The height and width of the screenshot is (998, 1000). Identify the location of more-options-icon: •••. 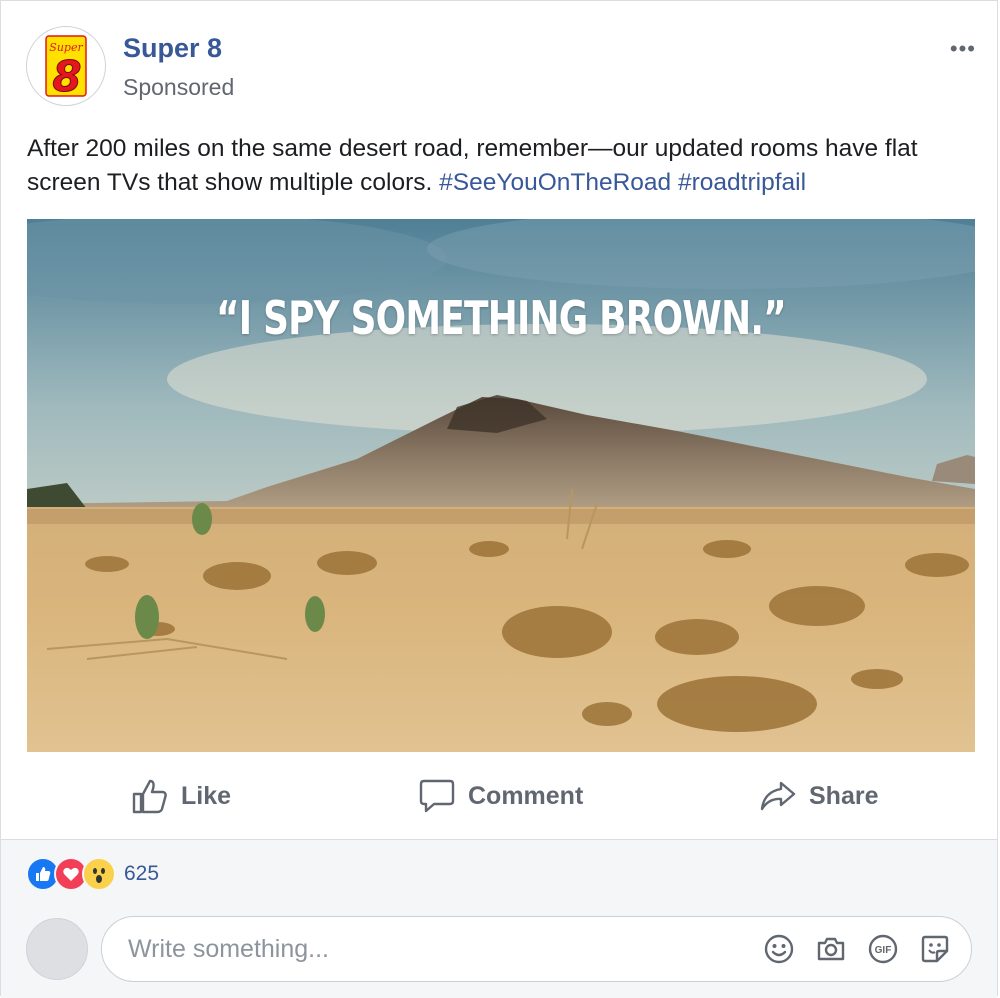
(963, 49).